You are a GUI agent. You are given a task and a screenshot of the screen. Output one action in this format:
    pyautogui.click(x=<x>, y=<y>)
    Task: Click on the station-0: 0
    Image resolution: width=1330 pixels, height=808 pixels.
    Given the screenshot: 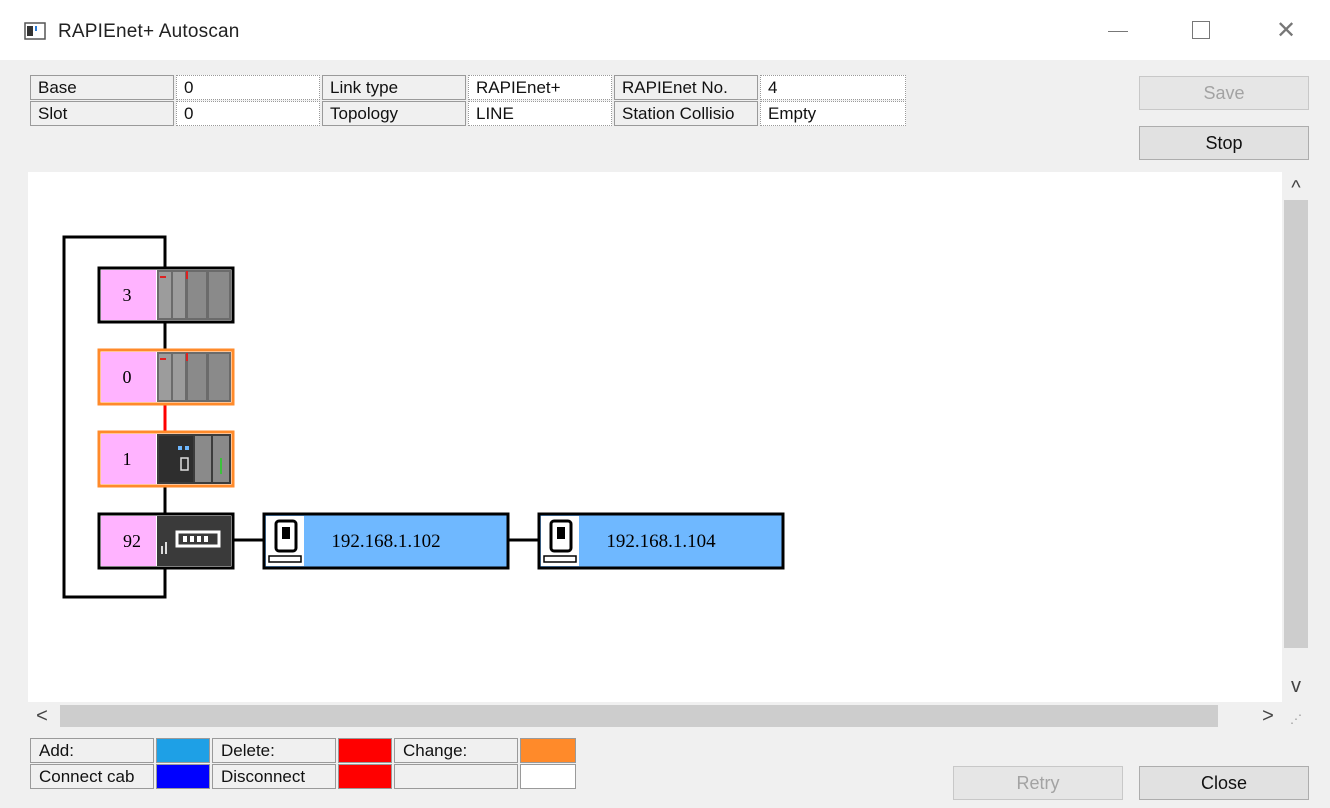 What is the action you would take?
    pyautogui.click(x=166, y=377)
    